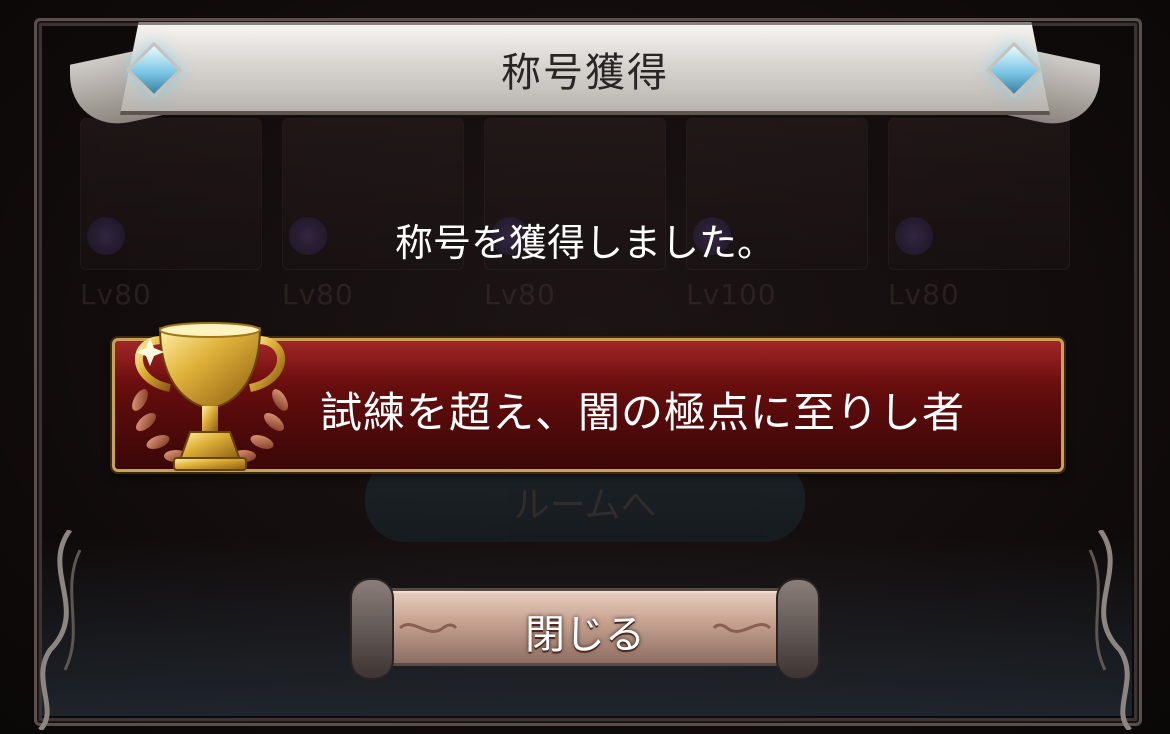 The height and width of the screenshot is (734, 1170). I want to click on dialog-title-banner: 称号獲得, so click(585, 78).